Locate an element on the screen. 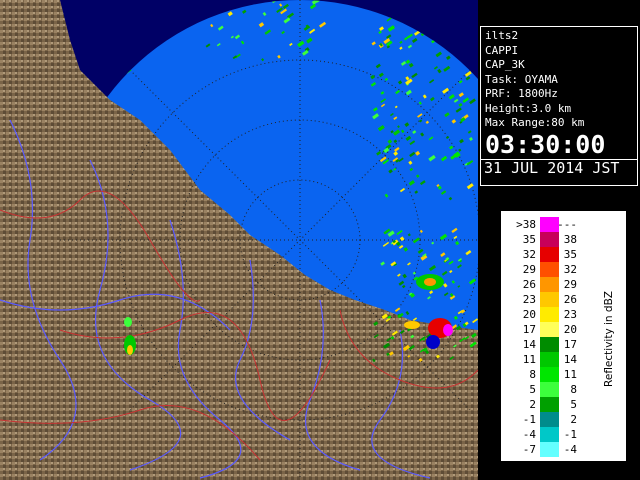  legend-high-label: 38 is located at coordinates (570, 239).